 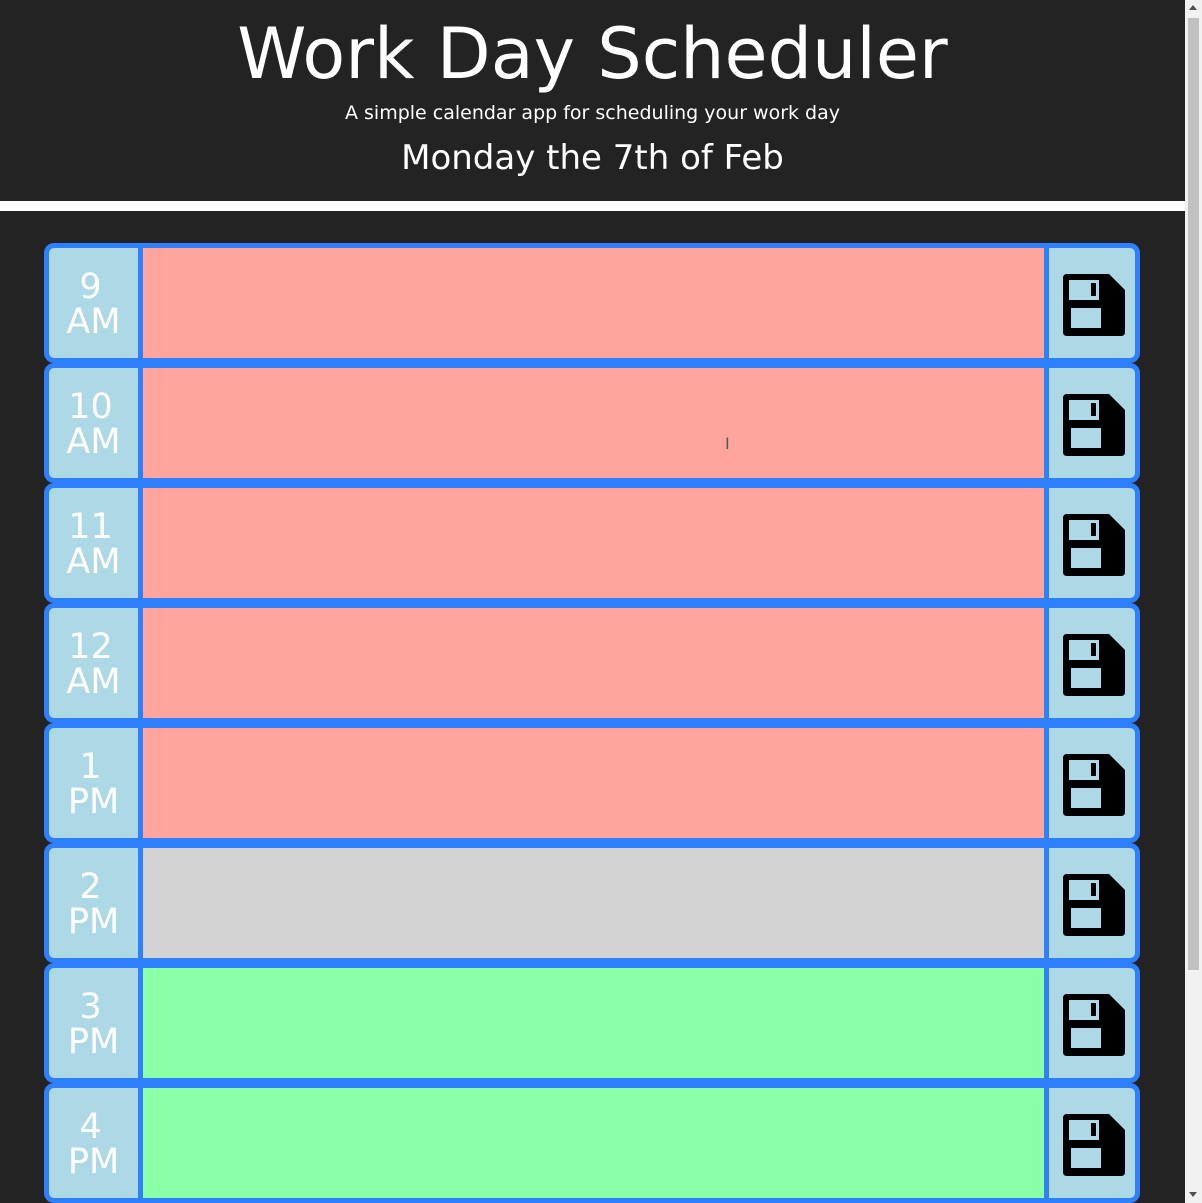 What do you see at coordinates (592, 206) in the screenshot?
I see `header-divider` at bounding box center [592, 206].